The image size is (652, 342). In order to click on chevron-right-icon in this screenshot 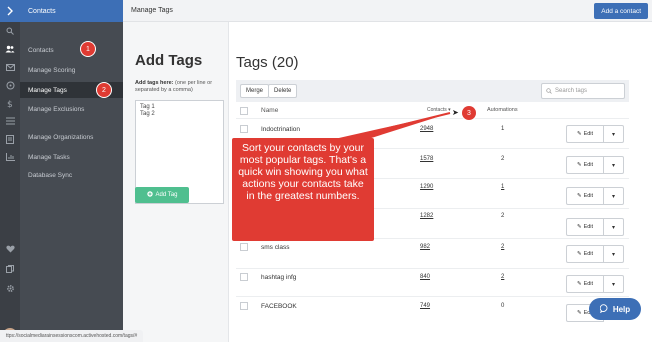, I will do `click(10, 11)`.